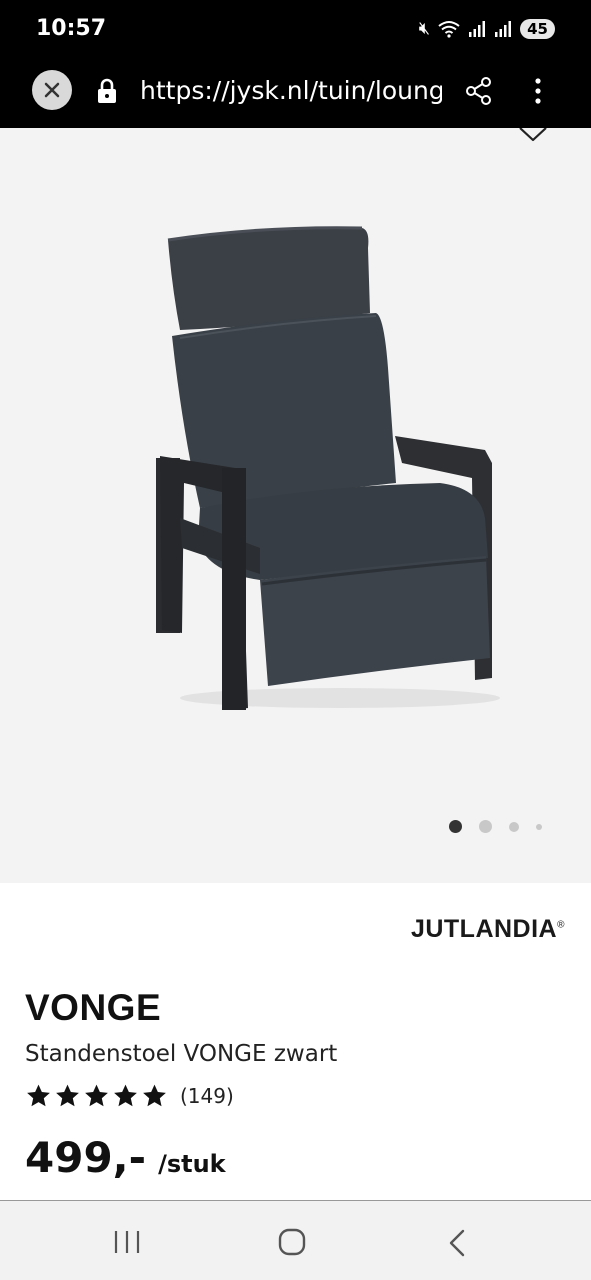 The width and height of the screenshot is (591, 1280). I want to click on back-icon, so click(457, 1243).